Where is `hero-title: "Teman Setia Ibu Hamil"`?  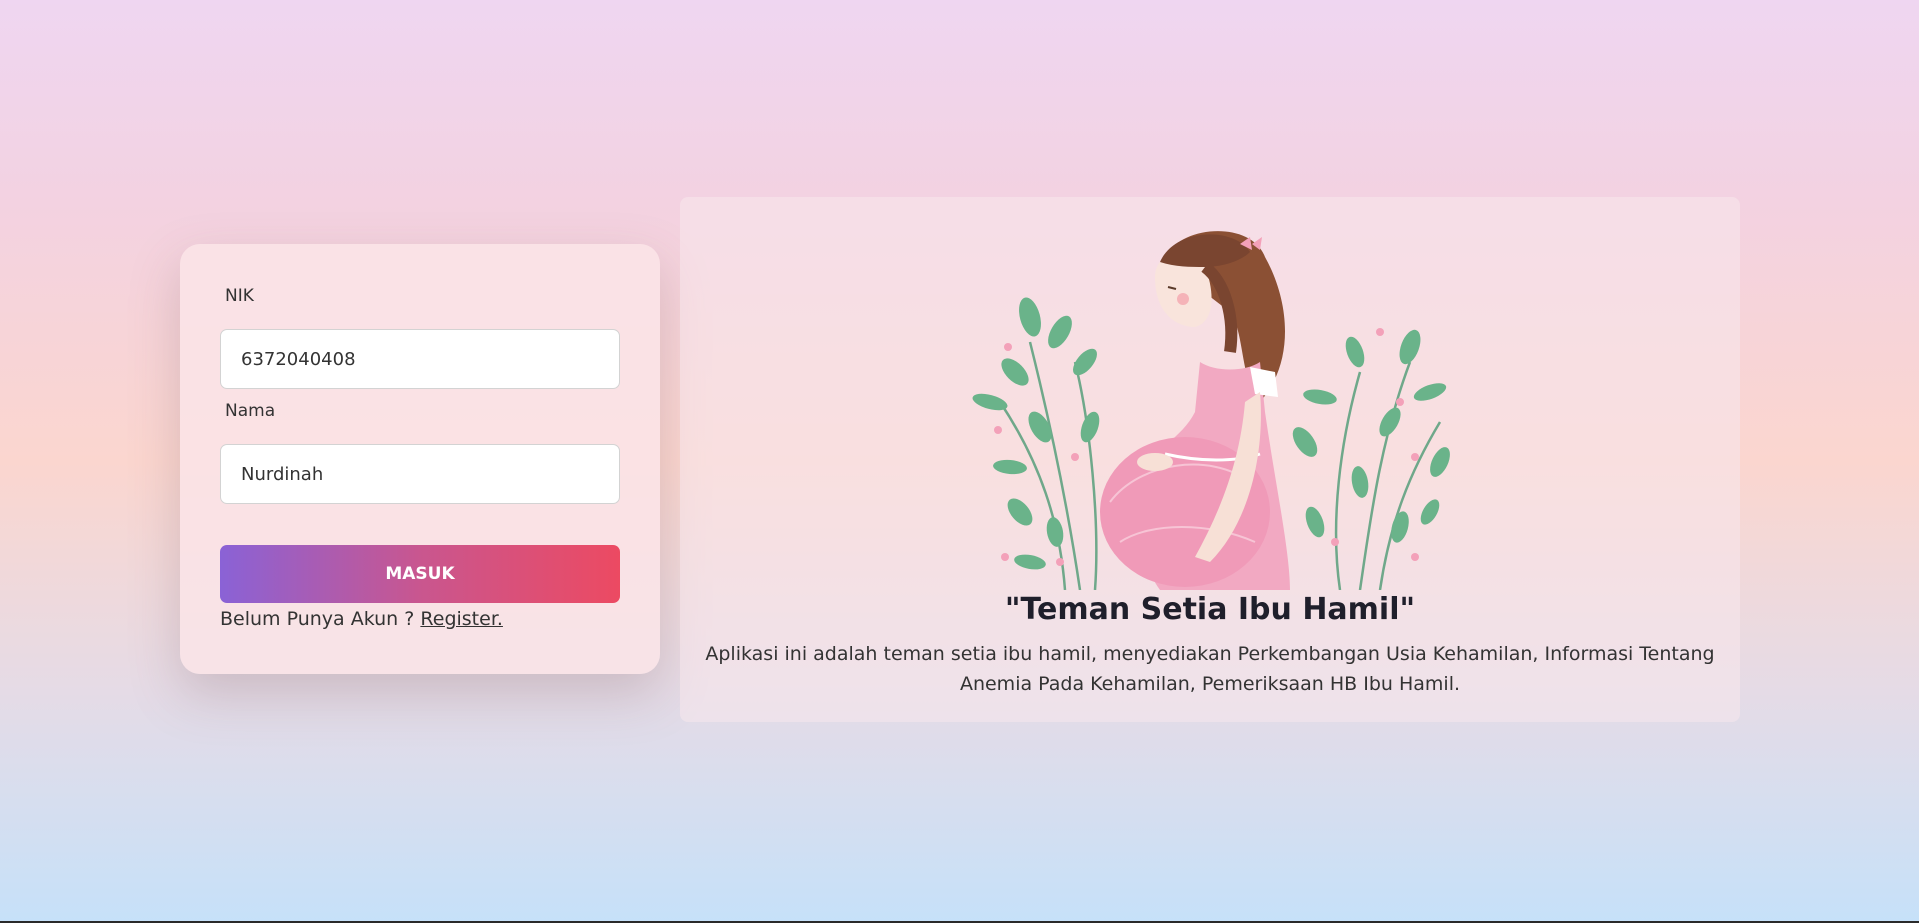 hero-title: "Teman Setia Ibu Hamil" is located at coordinates (1210, 609).